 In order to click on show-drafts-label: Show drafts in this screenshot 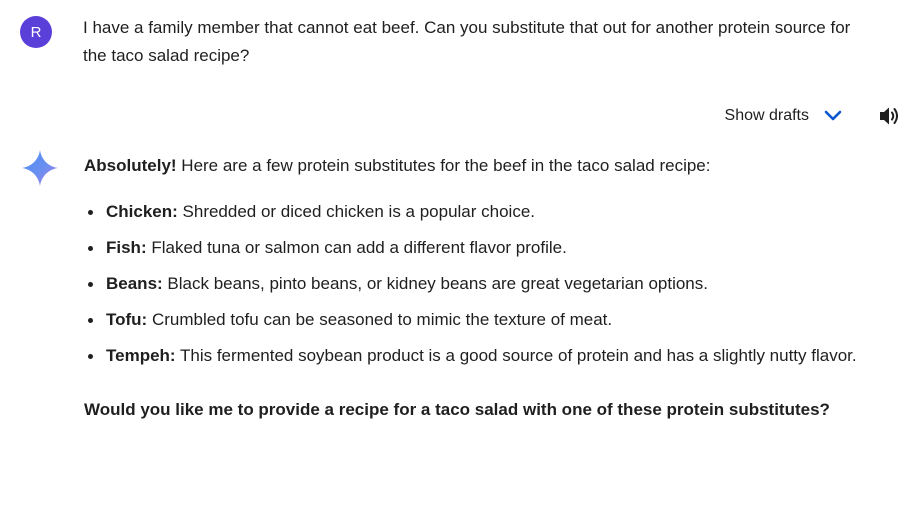, I will do `click(766, 115)`.